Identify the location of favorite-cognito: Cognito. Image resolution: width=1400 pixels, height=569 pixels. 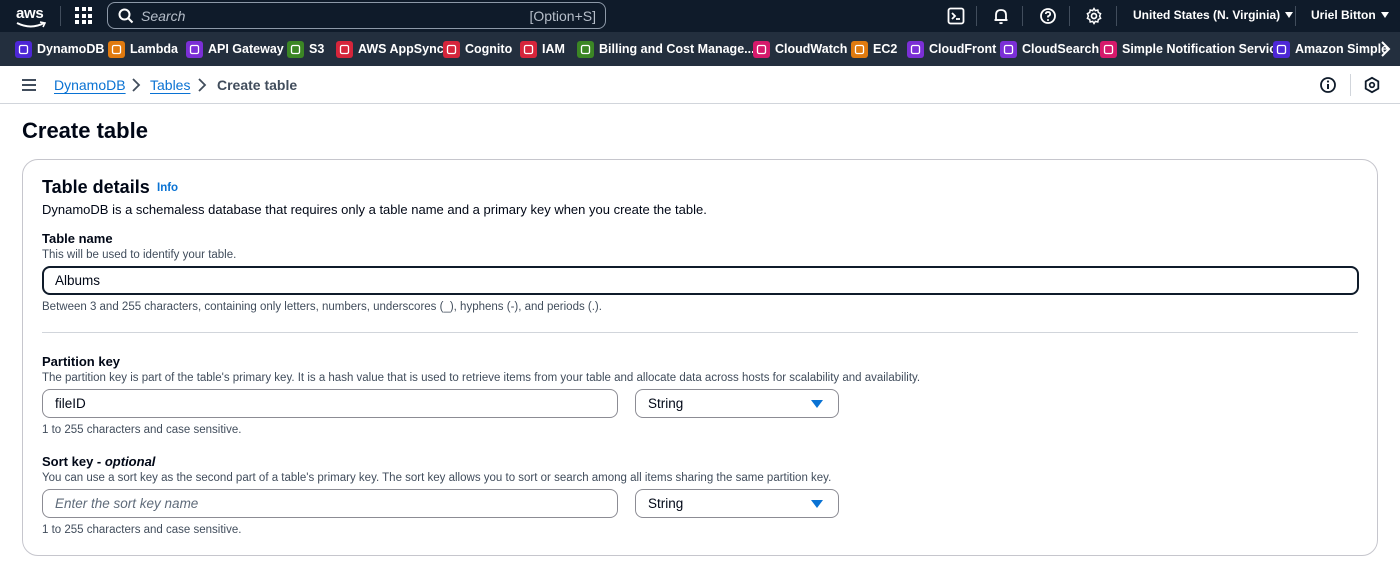
(477, 49).